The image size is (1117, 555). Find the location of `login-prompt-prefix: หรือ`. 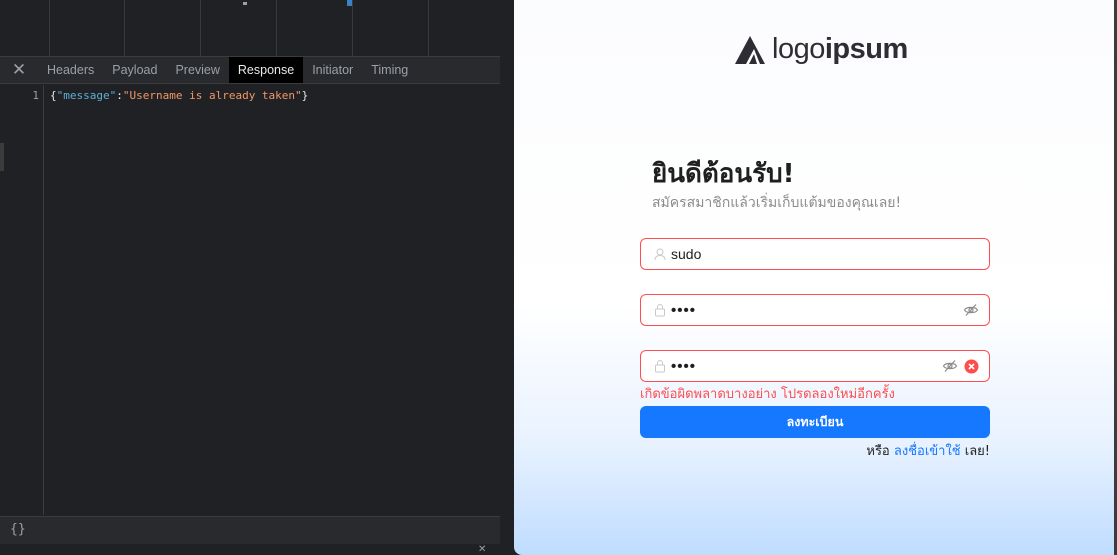

login-prompt-prefix: หรือ is located at coordinates (880, 451).